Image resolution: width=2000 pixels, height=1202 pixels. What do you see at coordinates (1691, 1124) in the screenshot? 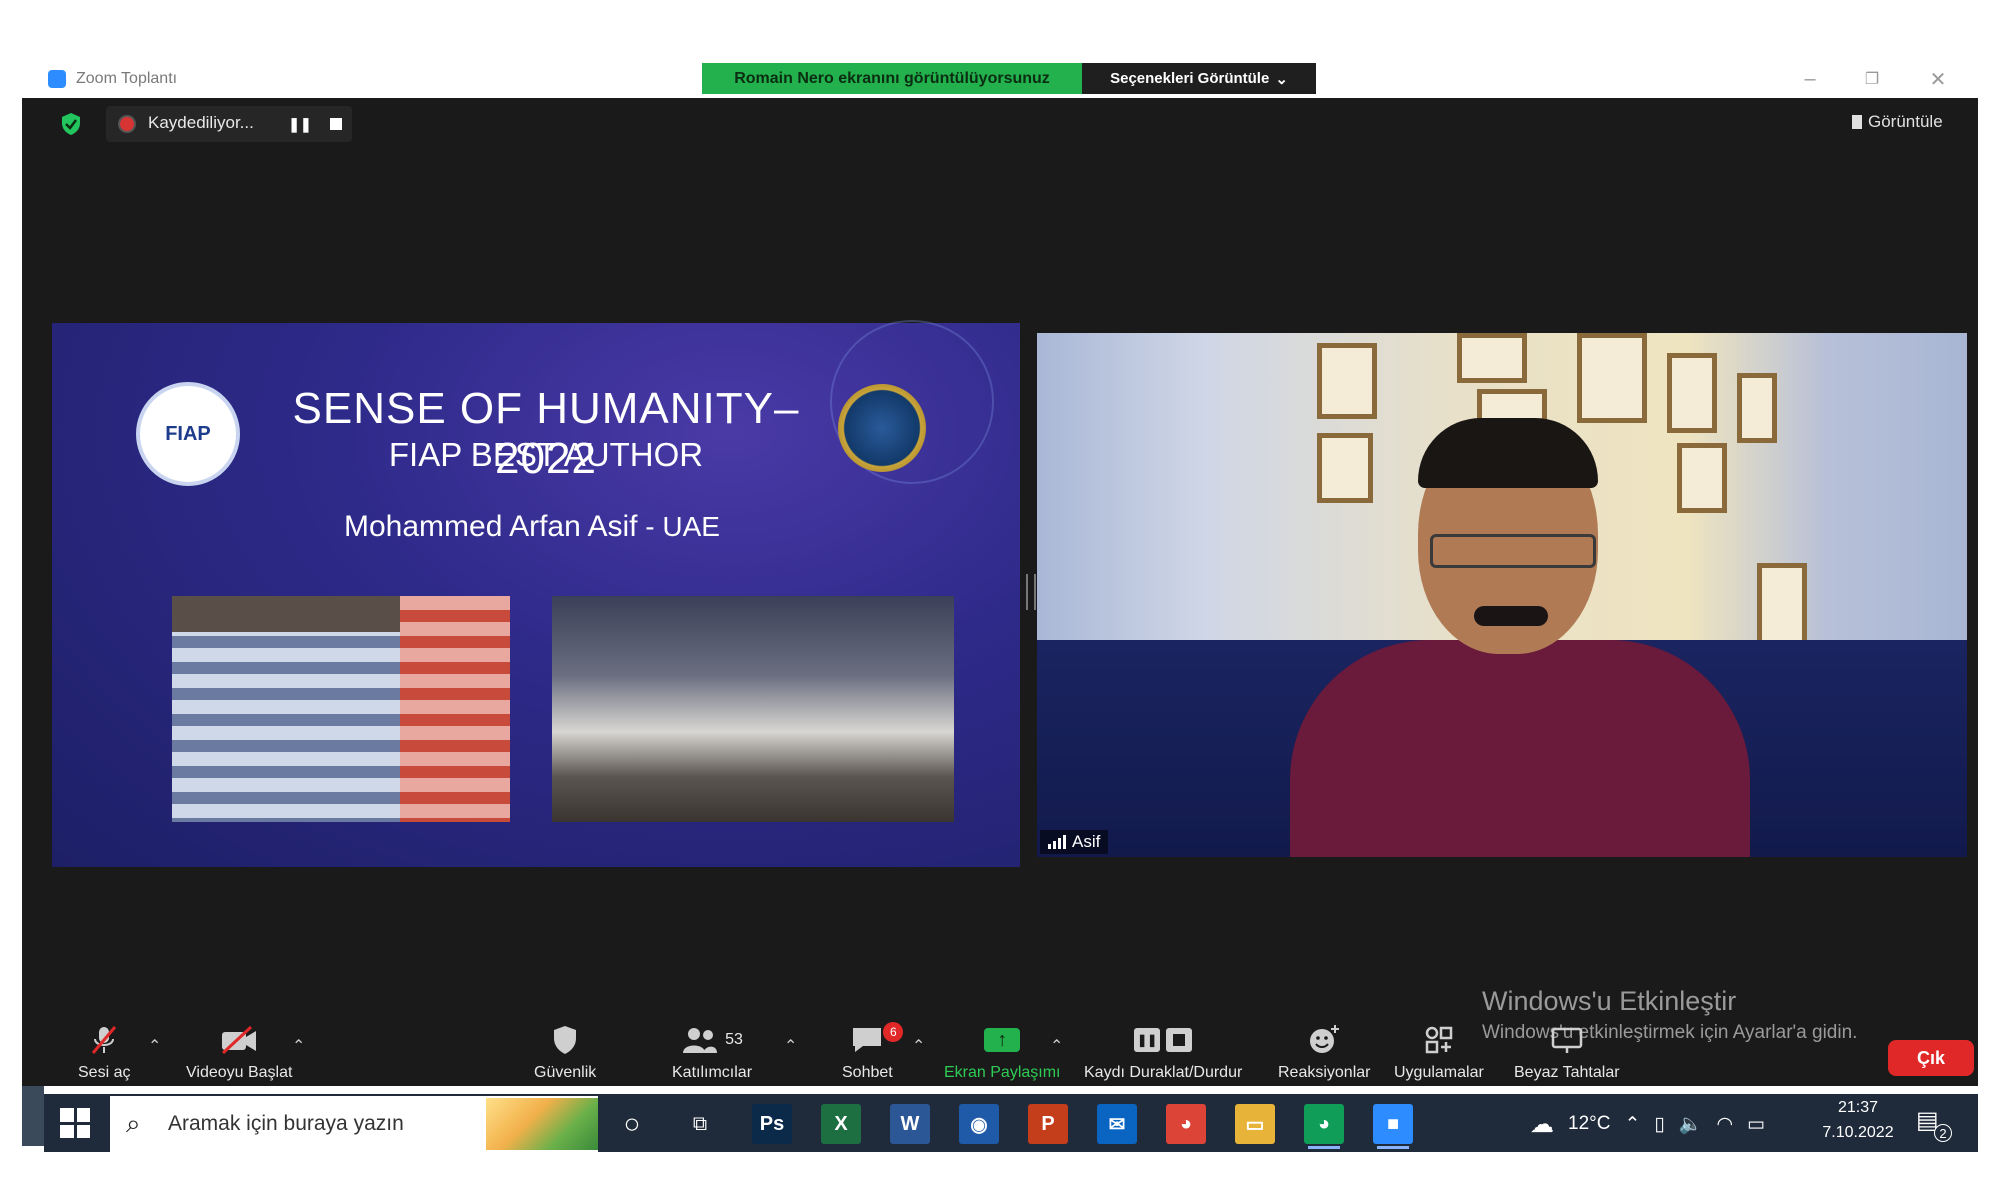
I see `volume-icon: 🔈` at bounding box center [1691, 1124].